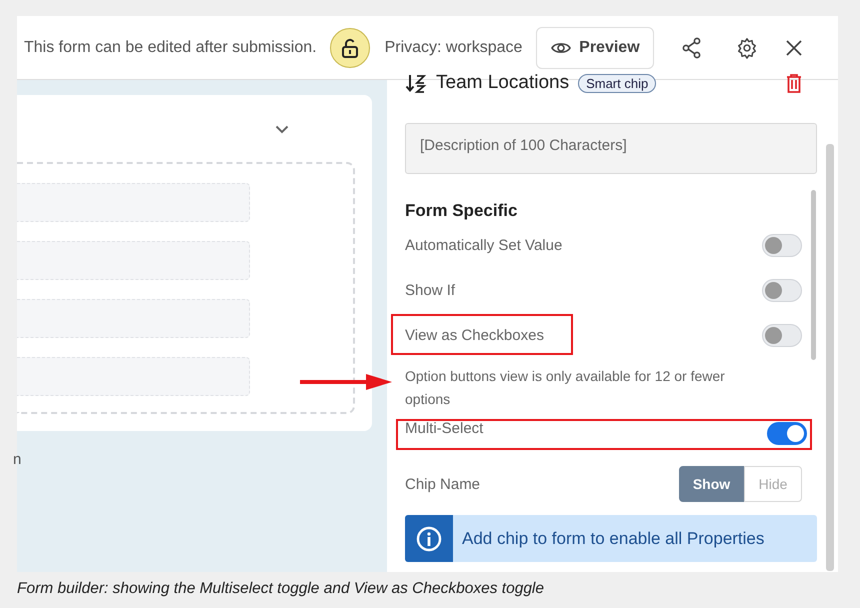 This screenshot has width=860, height=608. Describe the element at coordinates (503, 83) in the screenshot. I see `field-title: Team Locations` at that location.